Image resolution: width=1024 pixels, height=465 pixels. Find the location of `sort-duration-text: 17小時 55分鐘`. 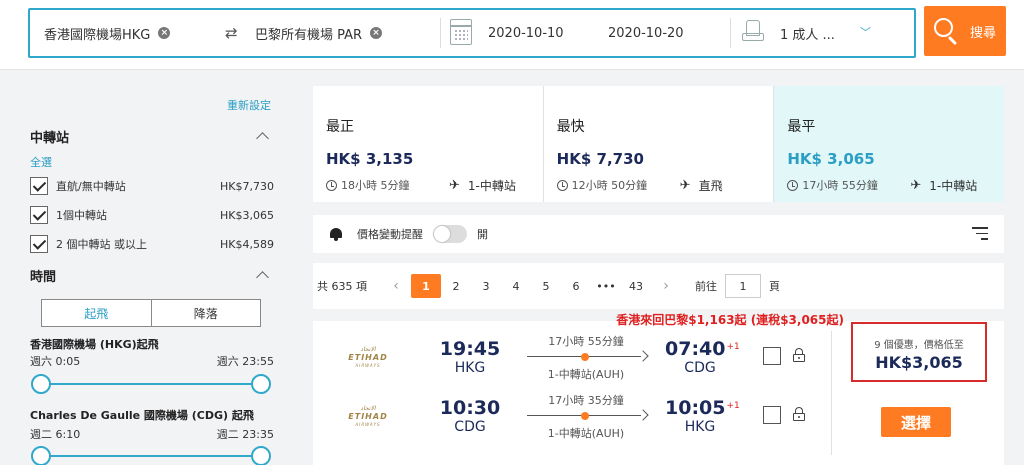

sort-duration-text: 17小時 55分鐘 is located at coordinates (840, 185).